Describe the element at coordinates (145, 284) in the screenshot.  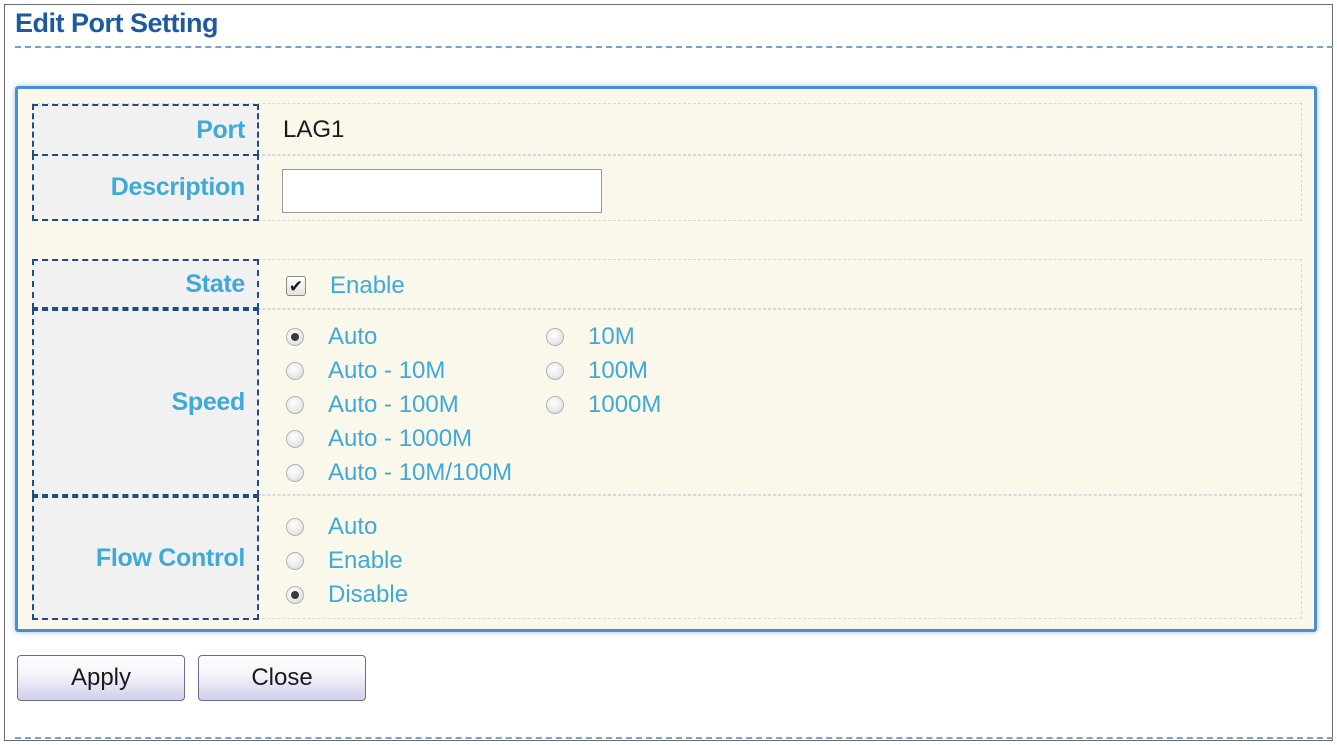
I see `state-label: State` at that location.